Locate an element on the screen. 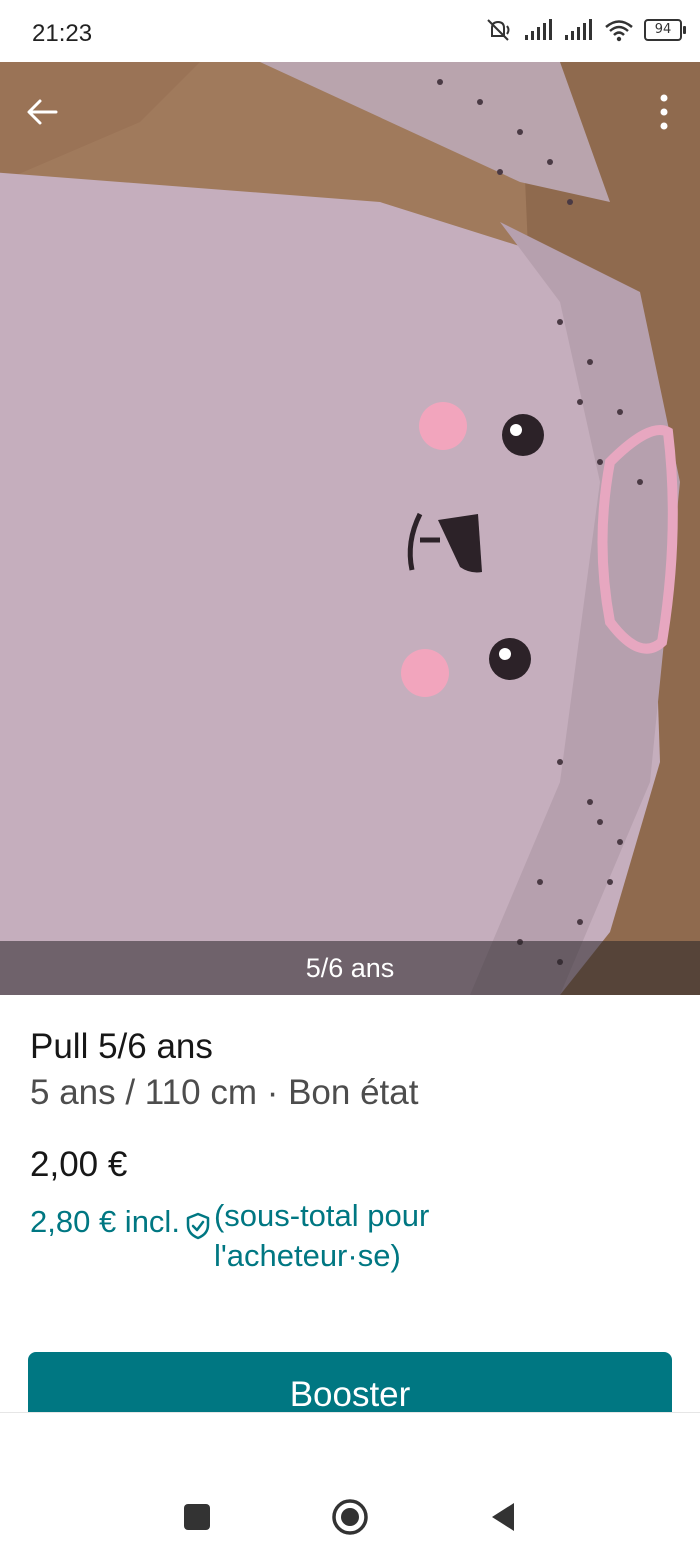  price-incl-amount: 2,80 € incl. is located at coordinates (105, 1221).